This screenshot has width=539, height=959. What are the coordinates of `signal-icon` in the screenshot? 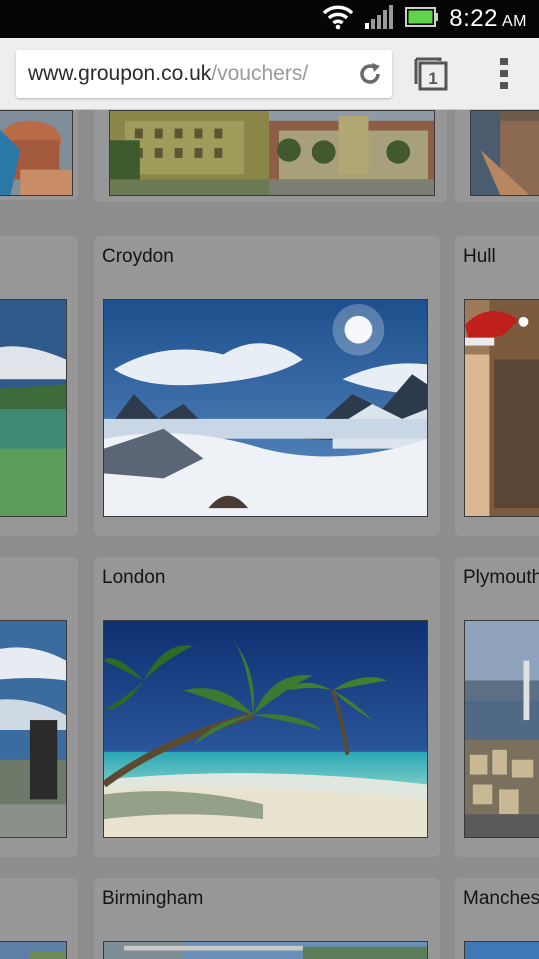 It's located at (380, 19).